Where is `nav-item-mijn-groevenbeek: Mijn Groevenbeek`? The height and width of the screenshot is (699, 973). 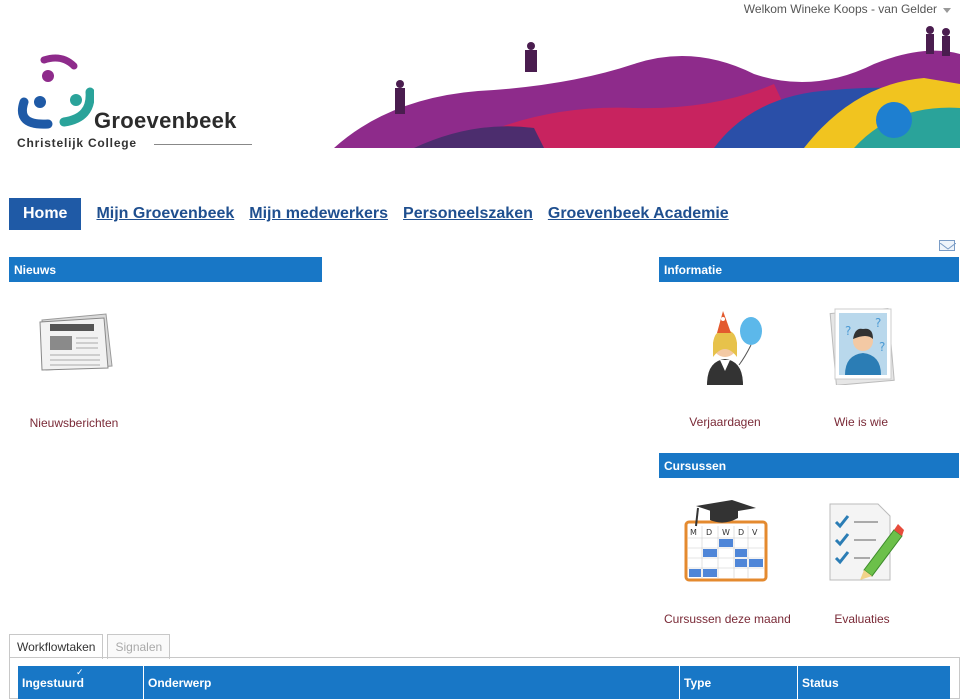 nav-item-mijn-groevenbeek: Mijn Groevenbeek is located at coordinates (165, 214).